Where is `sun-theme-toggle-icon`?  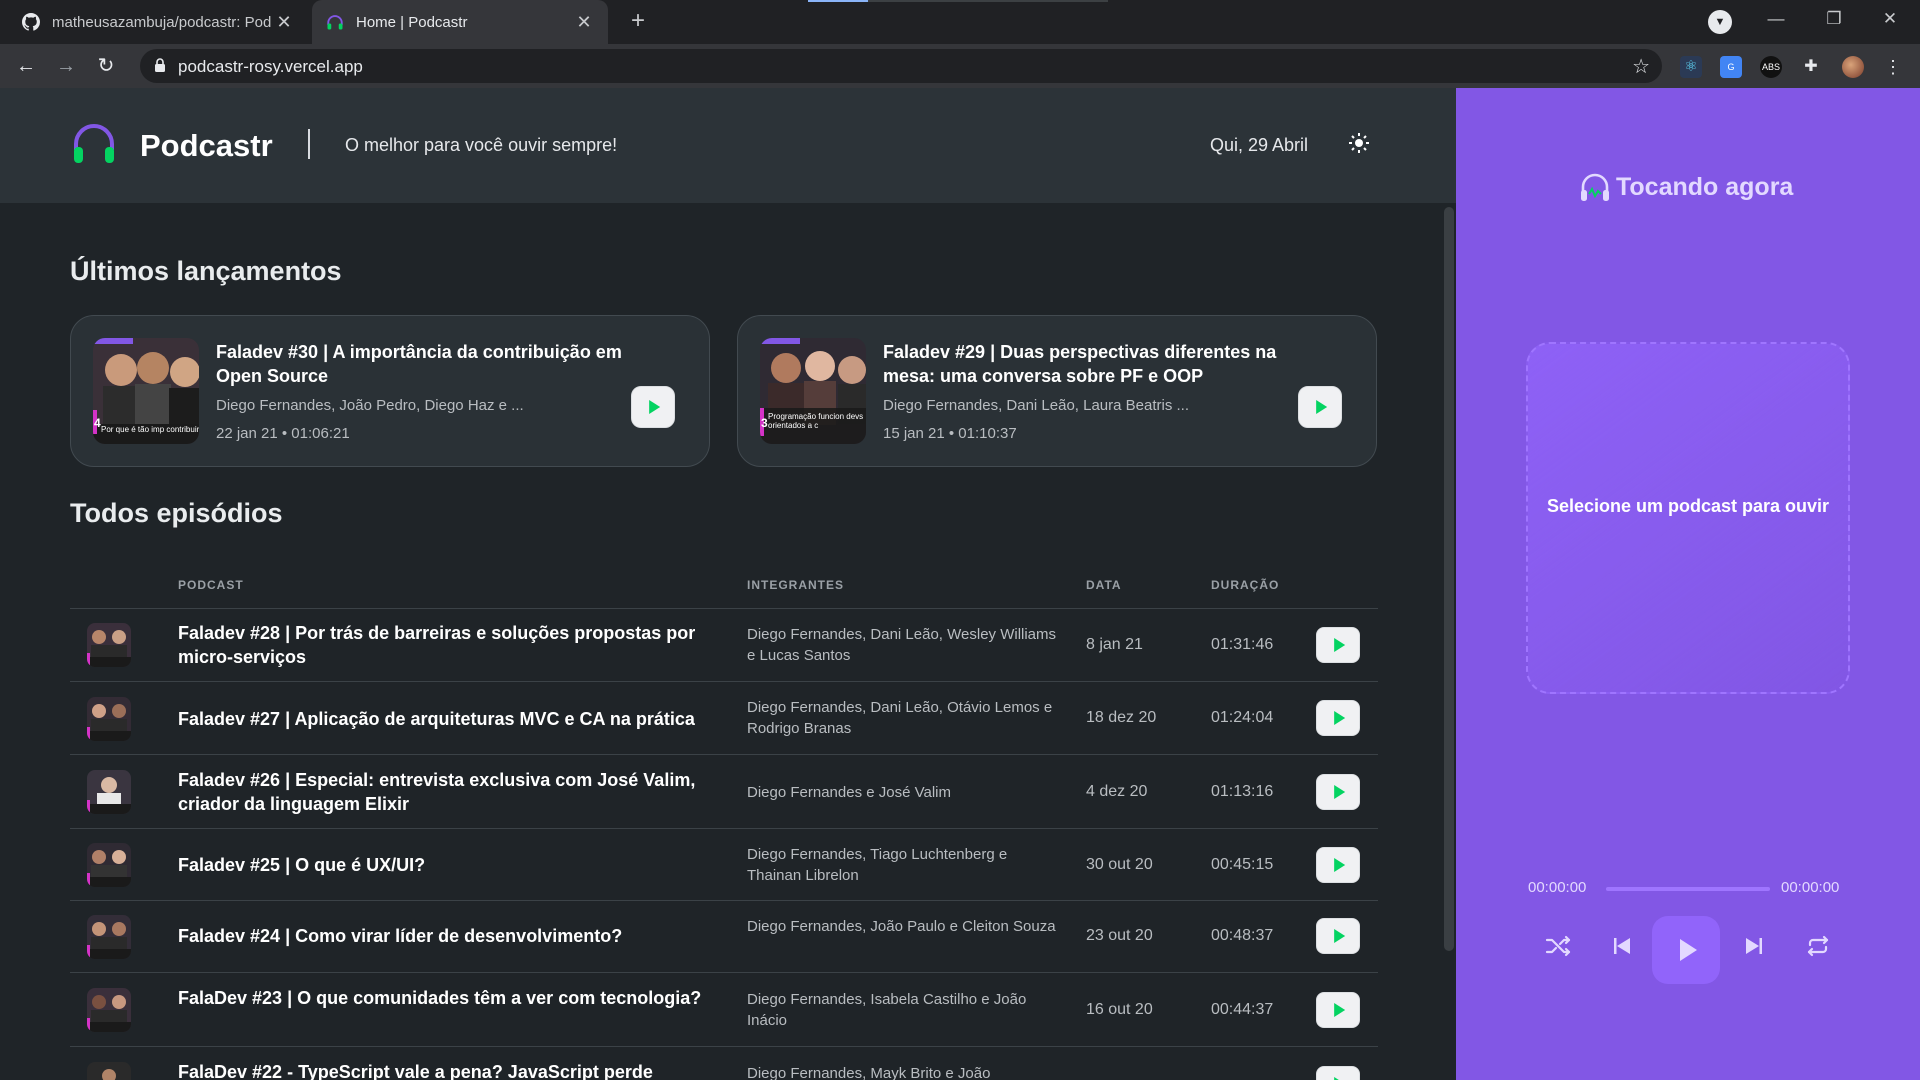 sun-theme-toggle-icon is located at coordinates (1359, 143).